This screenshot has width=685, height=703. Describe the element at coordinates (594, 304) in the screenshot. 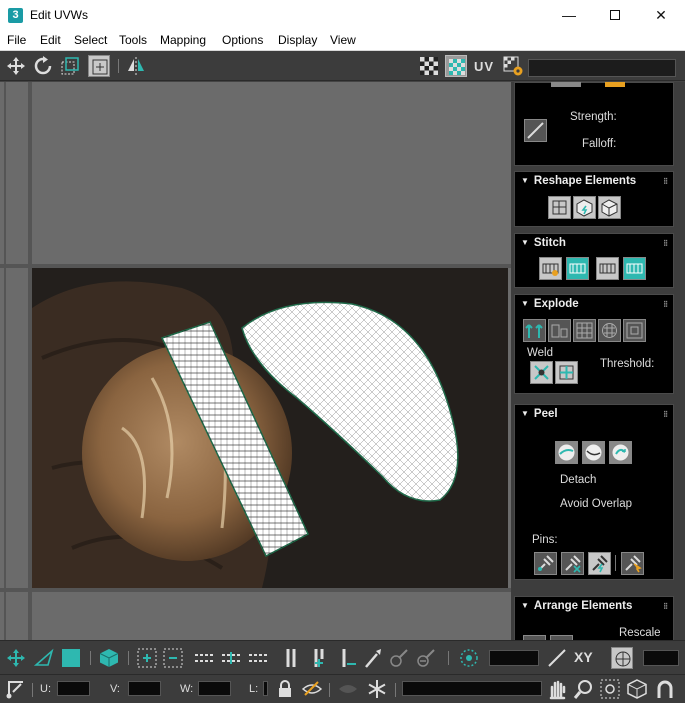

I see `rollout-header: ▼ Explode ⁝⁝` at that location.